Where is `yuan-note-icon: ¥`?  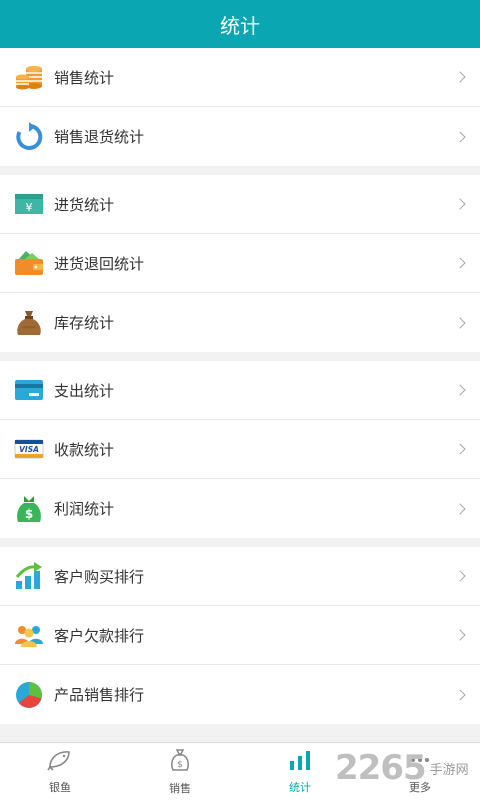
yuan-note-icon: ¥ is located at coordinates (29, 204).